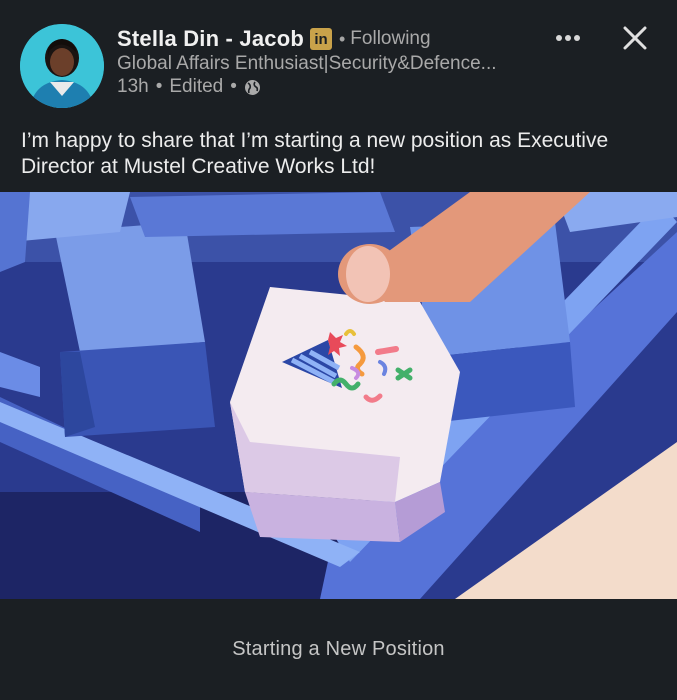  Describe the element at coordinates (210, 39) in the screenshot. I see `author-name: Stella Din - Jacob` at that location.